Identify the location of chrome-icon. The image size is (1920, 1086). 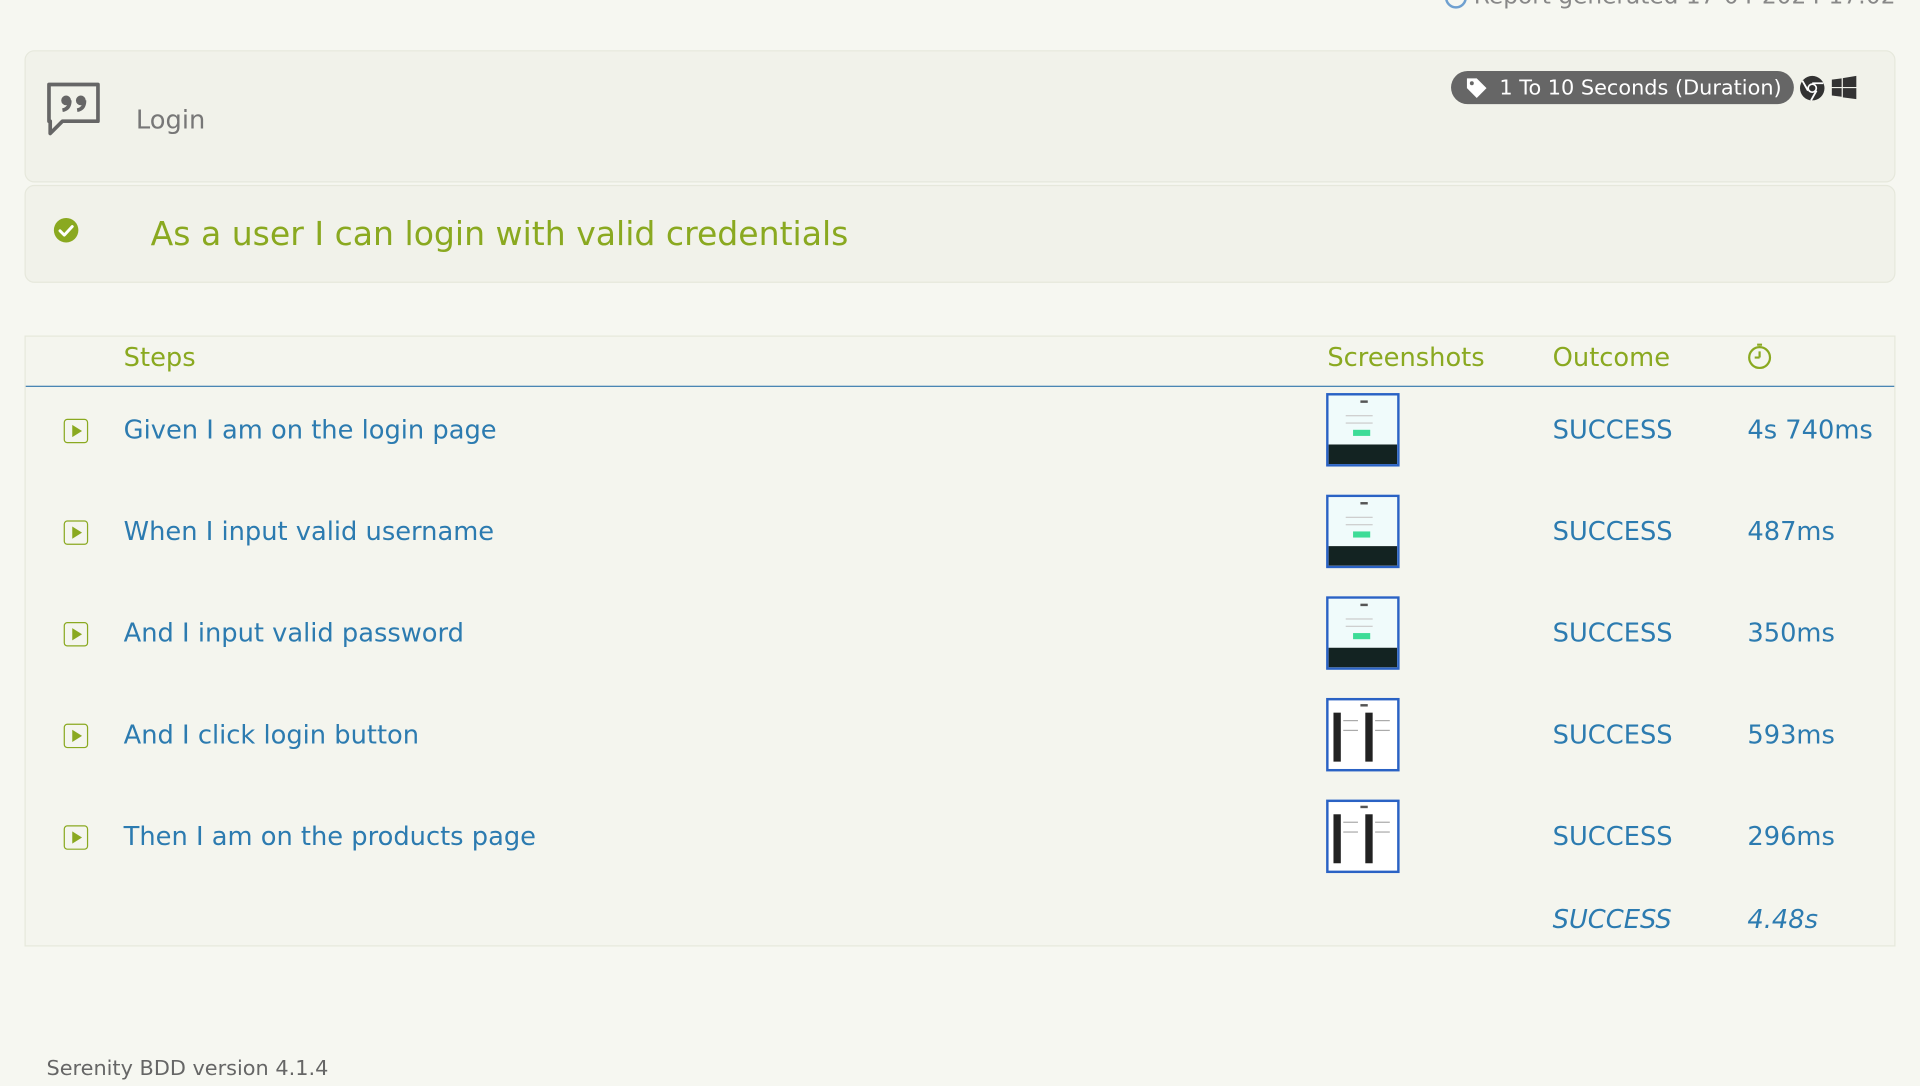
(1812, 87).